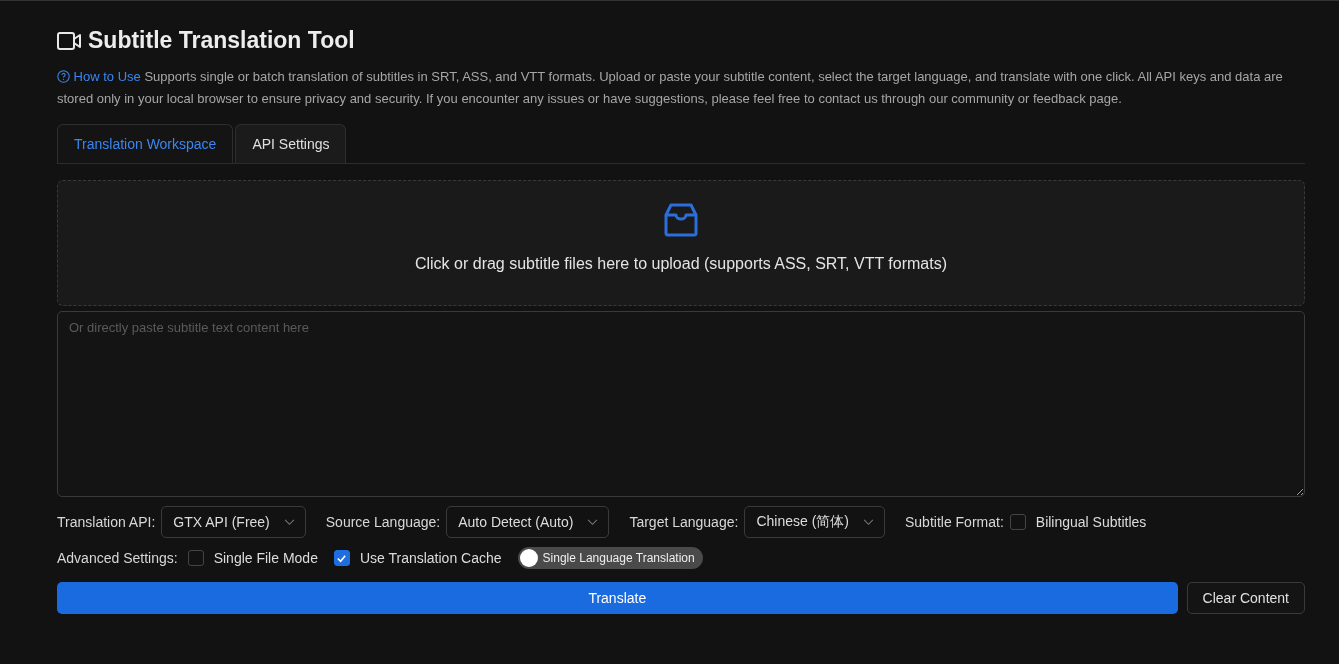  What do you see at coordinates (233, 522) in the screenshot?
I see `dropdown: GTX API (Free)` at bounding box center [233, 522].